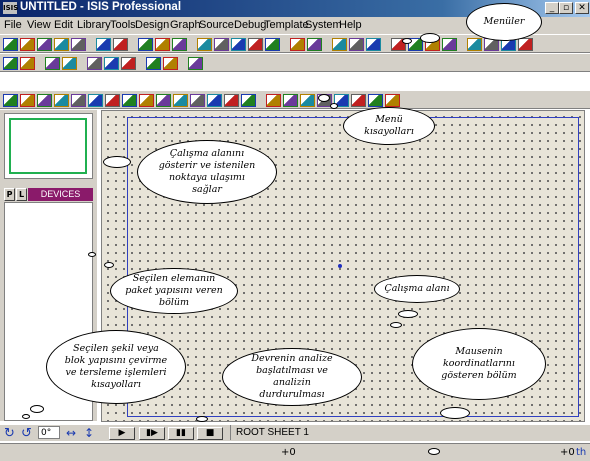  I want to click on remove-sheet-icon, so click(94, 63).